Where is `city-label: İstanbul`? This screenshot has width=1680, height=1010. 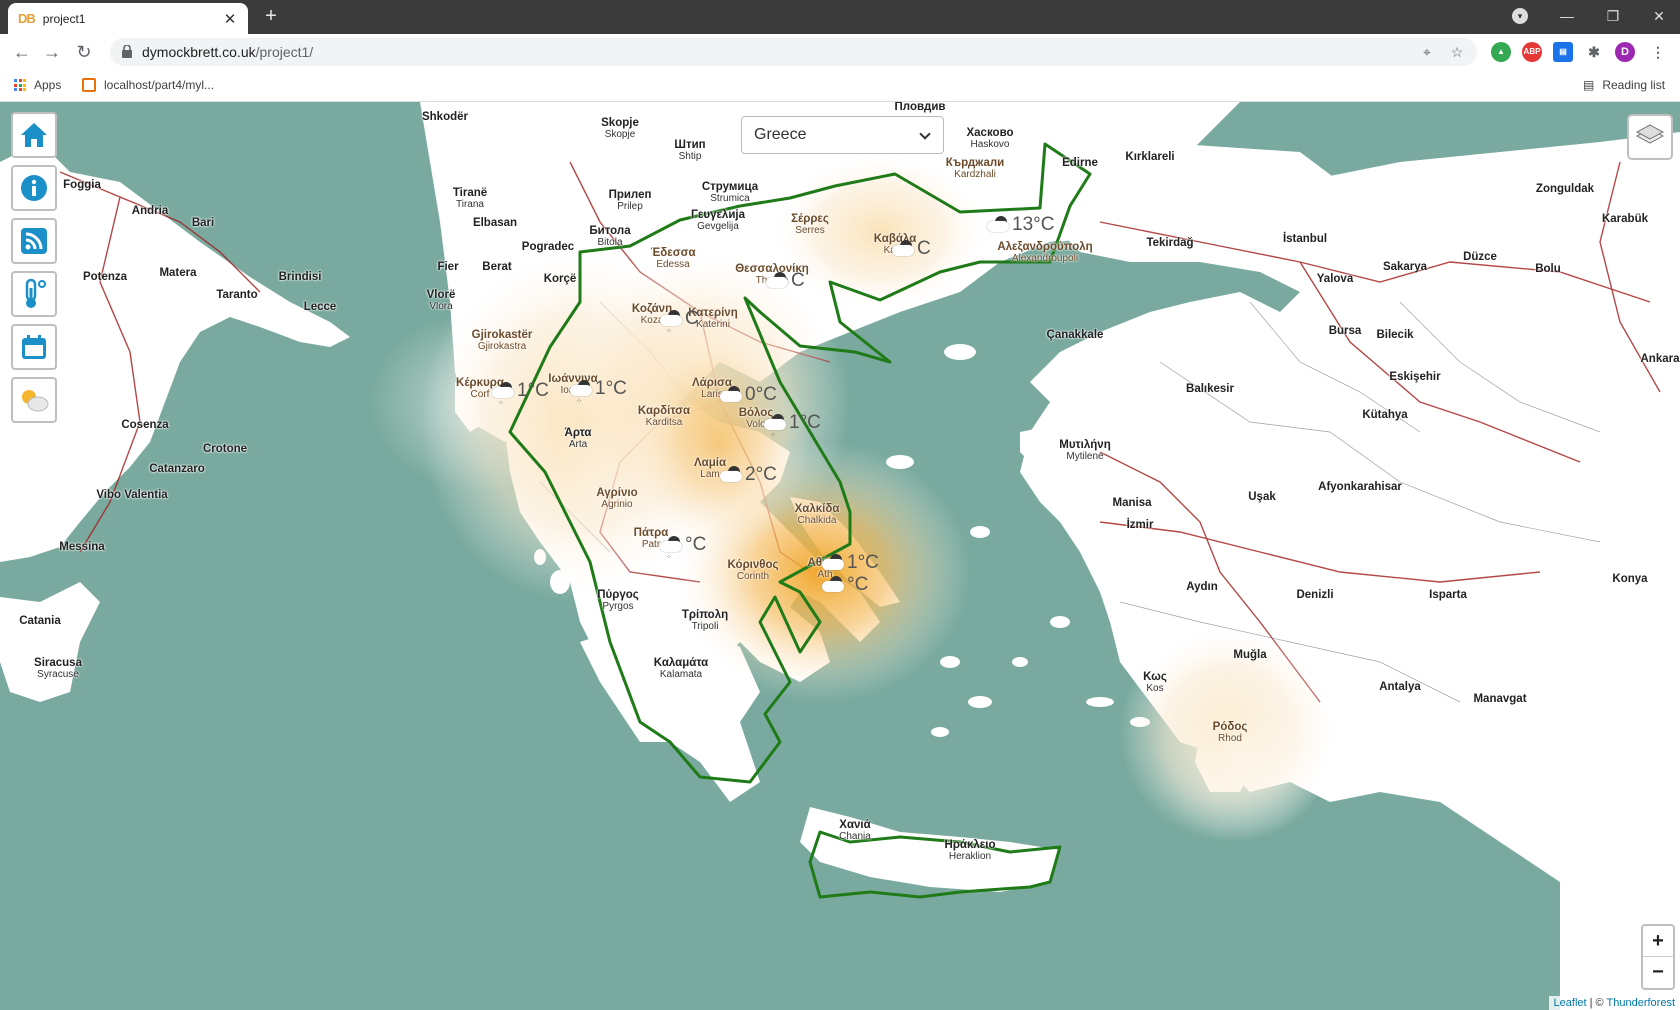 city-label: İstanbul is located at coordinates (1305, 239).